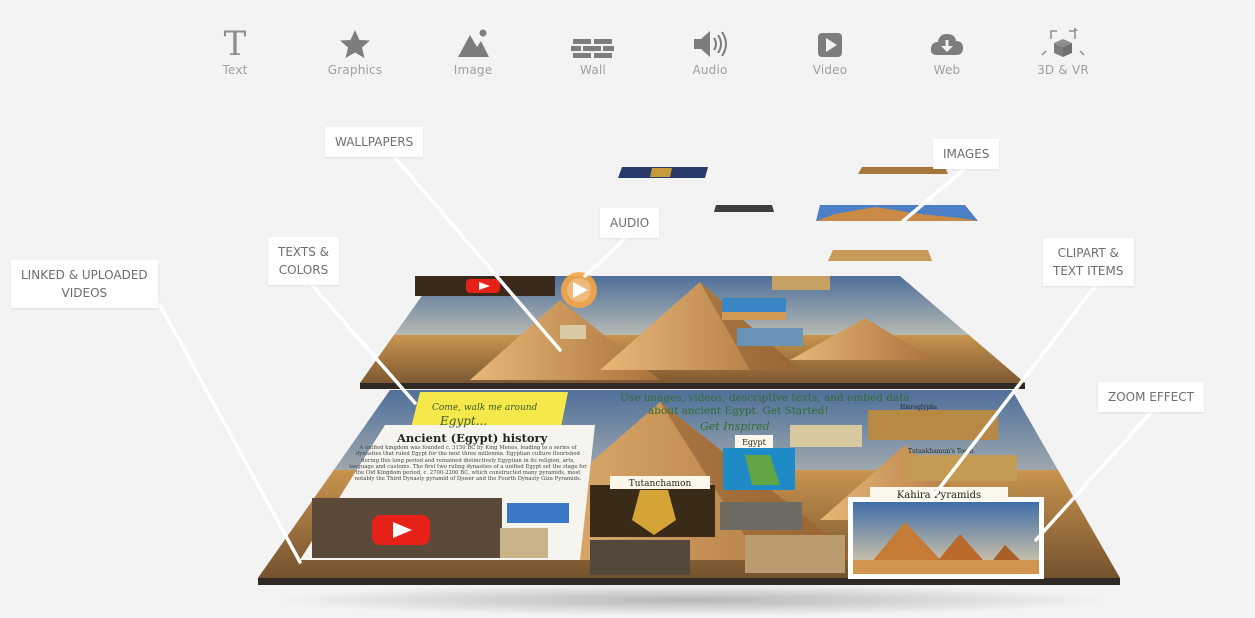 The image size is (1255, 618). I want to click on sticky-text-1: Come, walk me around, so click(485, 408).